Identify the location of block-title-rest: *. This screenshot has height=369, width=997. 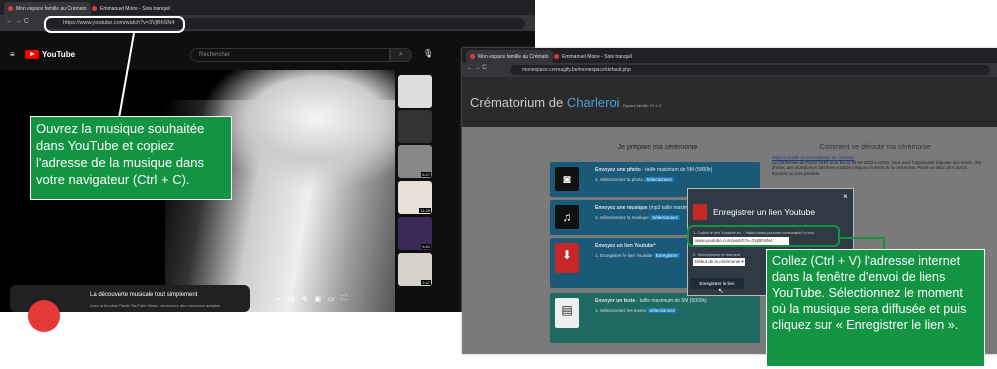
(654, 246).